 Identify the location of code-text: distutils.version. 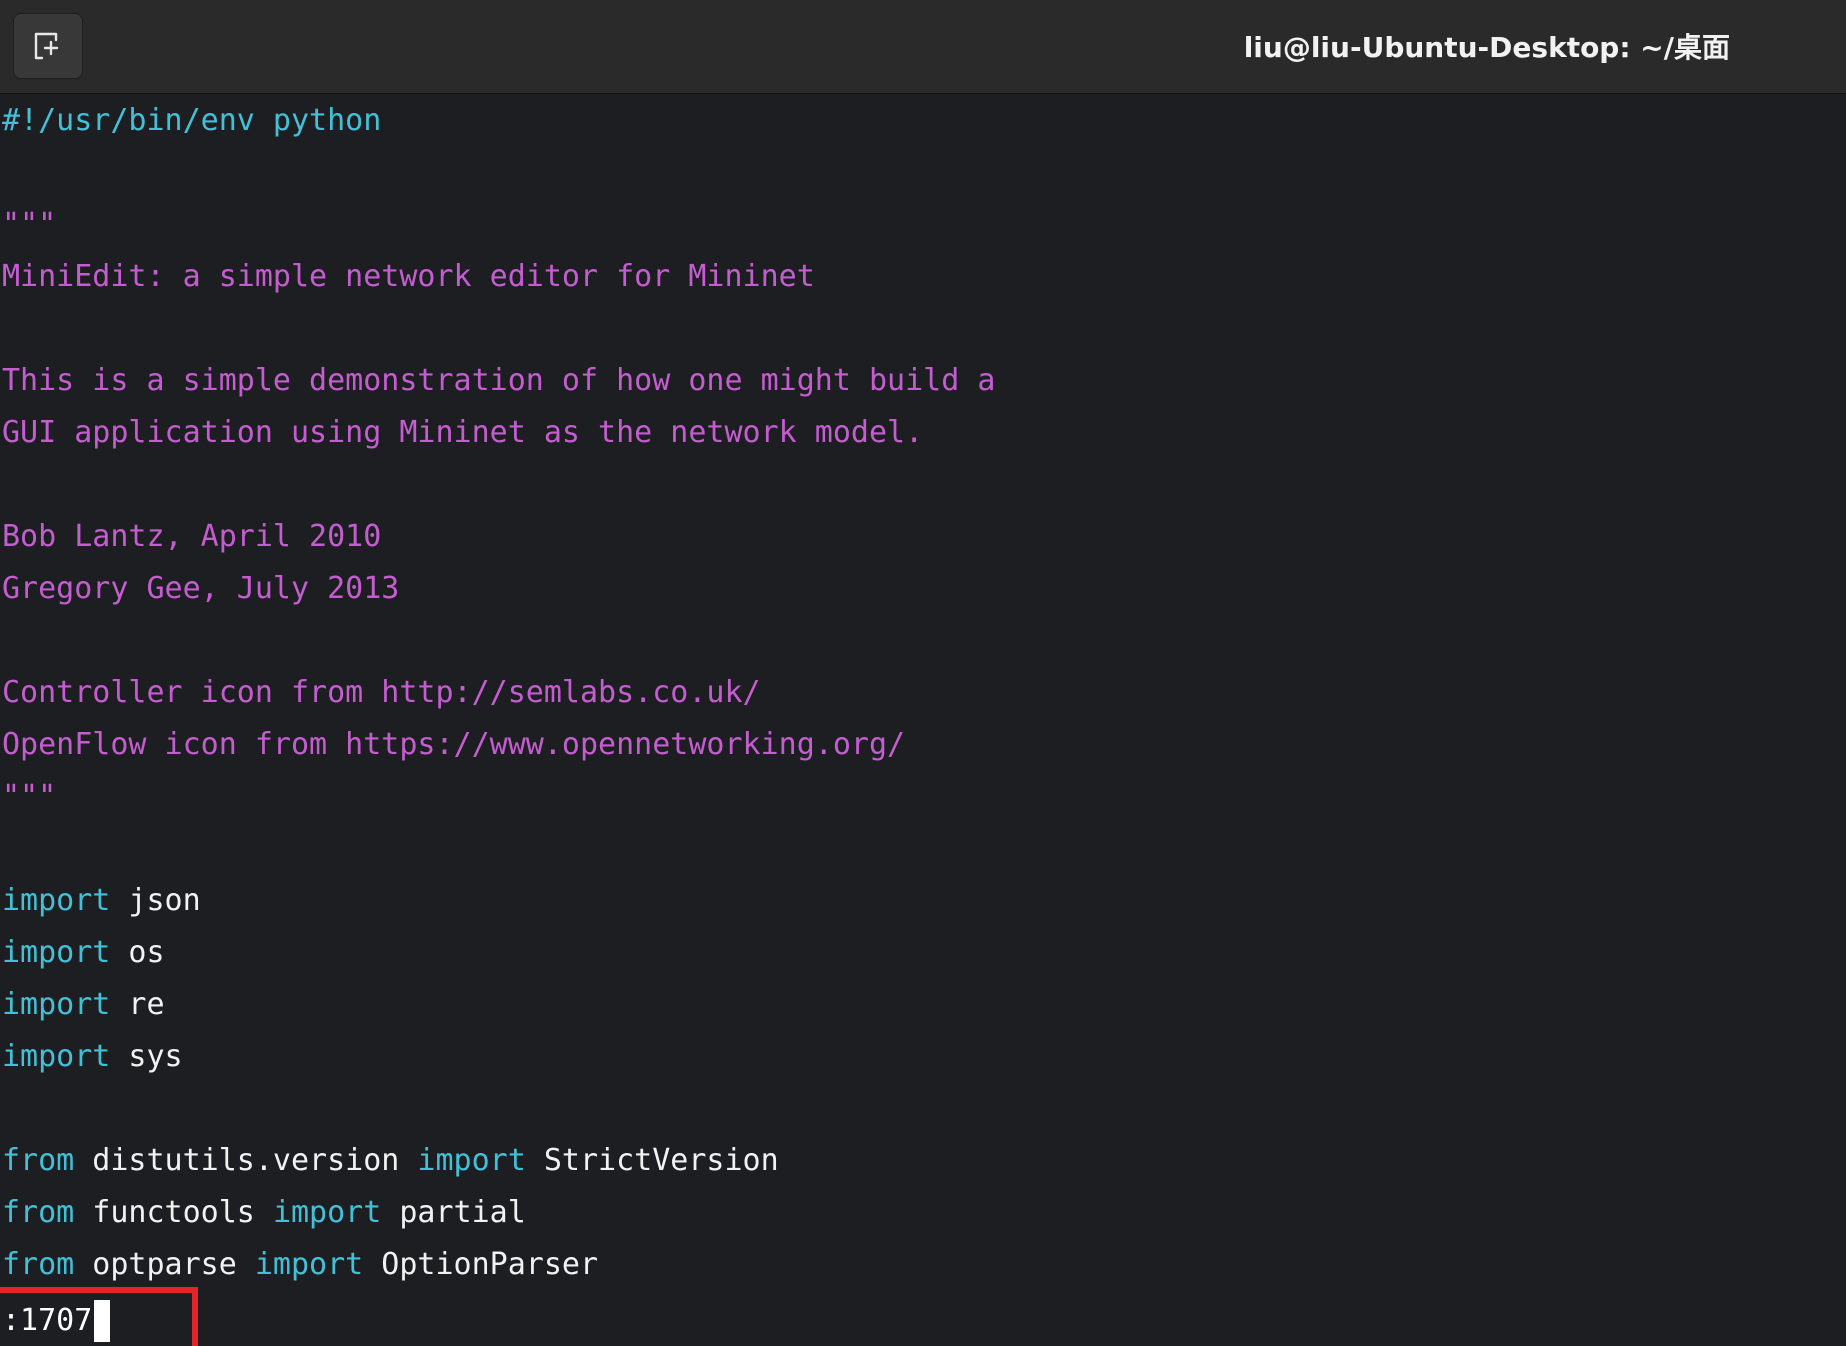
(246, 1160).